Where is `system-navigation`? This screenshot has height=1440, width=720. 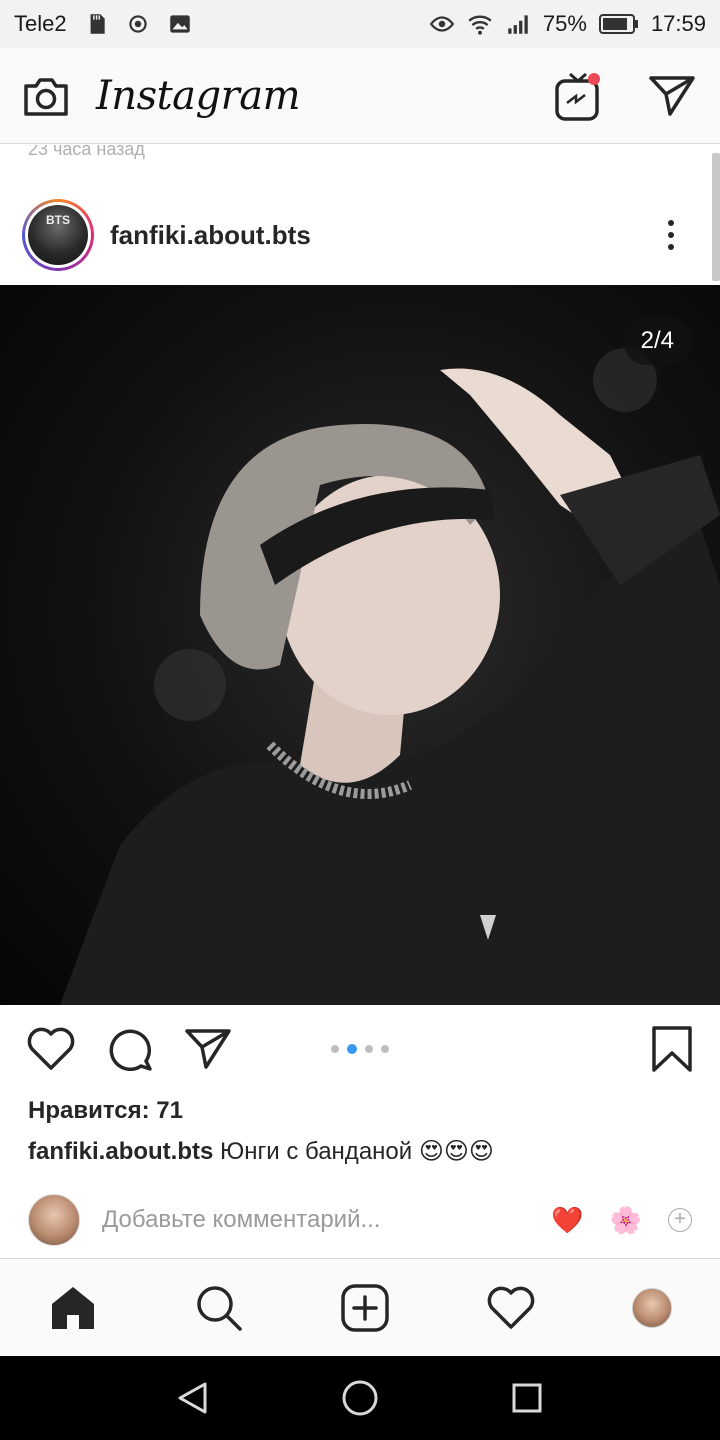
system-navigation is located at coordinates (360, 1398).